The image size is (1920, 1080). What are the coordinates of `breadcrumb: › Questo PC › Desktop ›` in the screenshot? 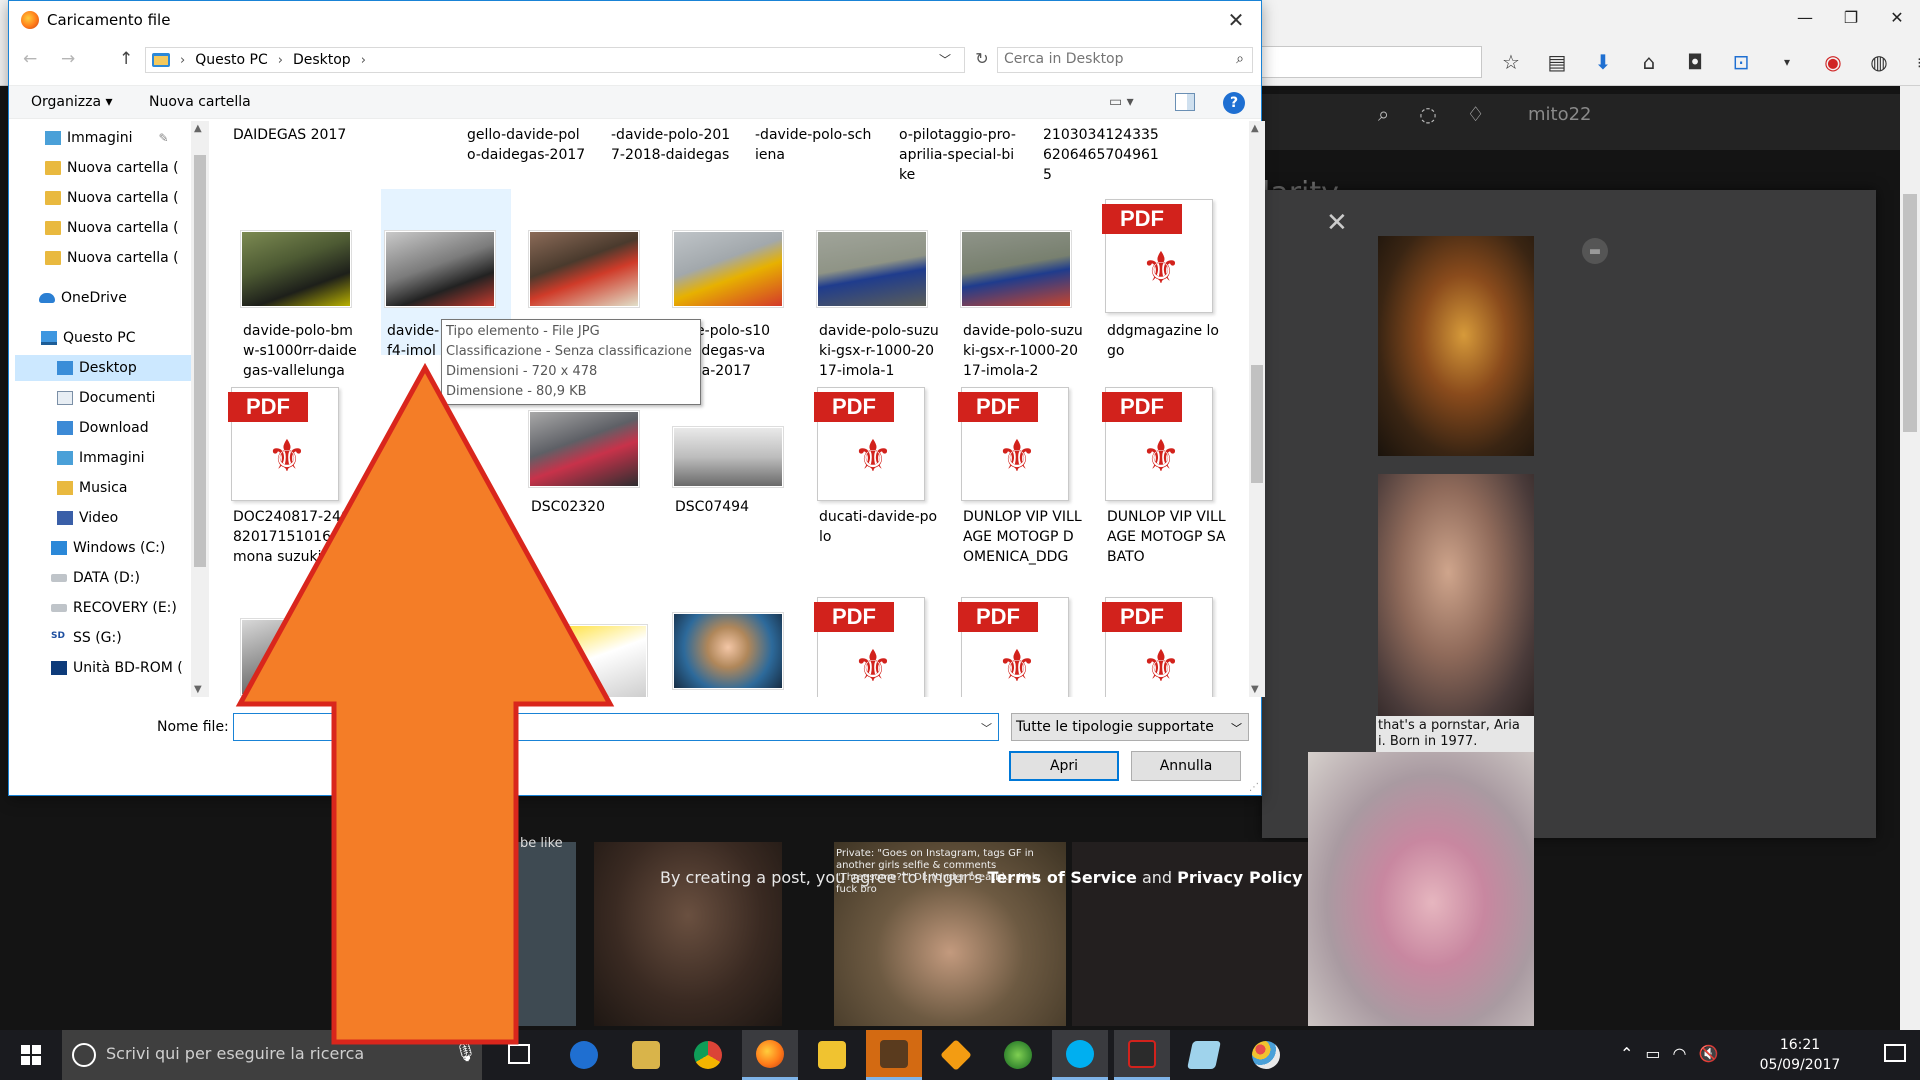 It's located at (555, 60).